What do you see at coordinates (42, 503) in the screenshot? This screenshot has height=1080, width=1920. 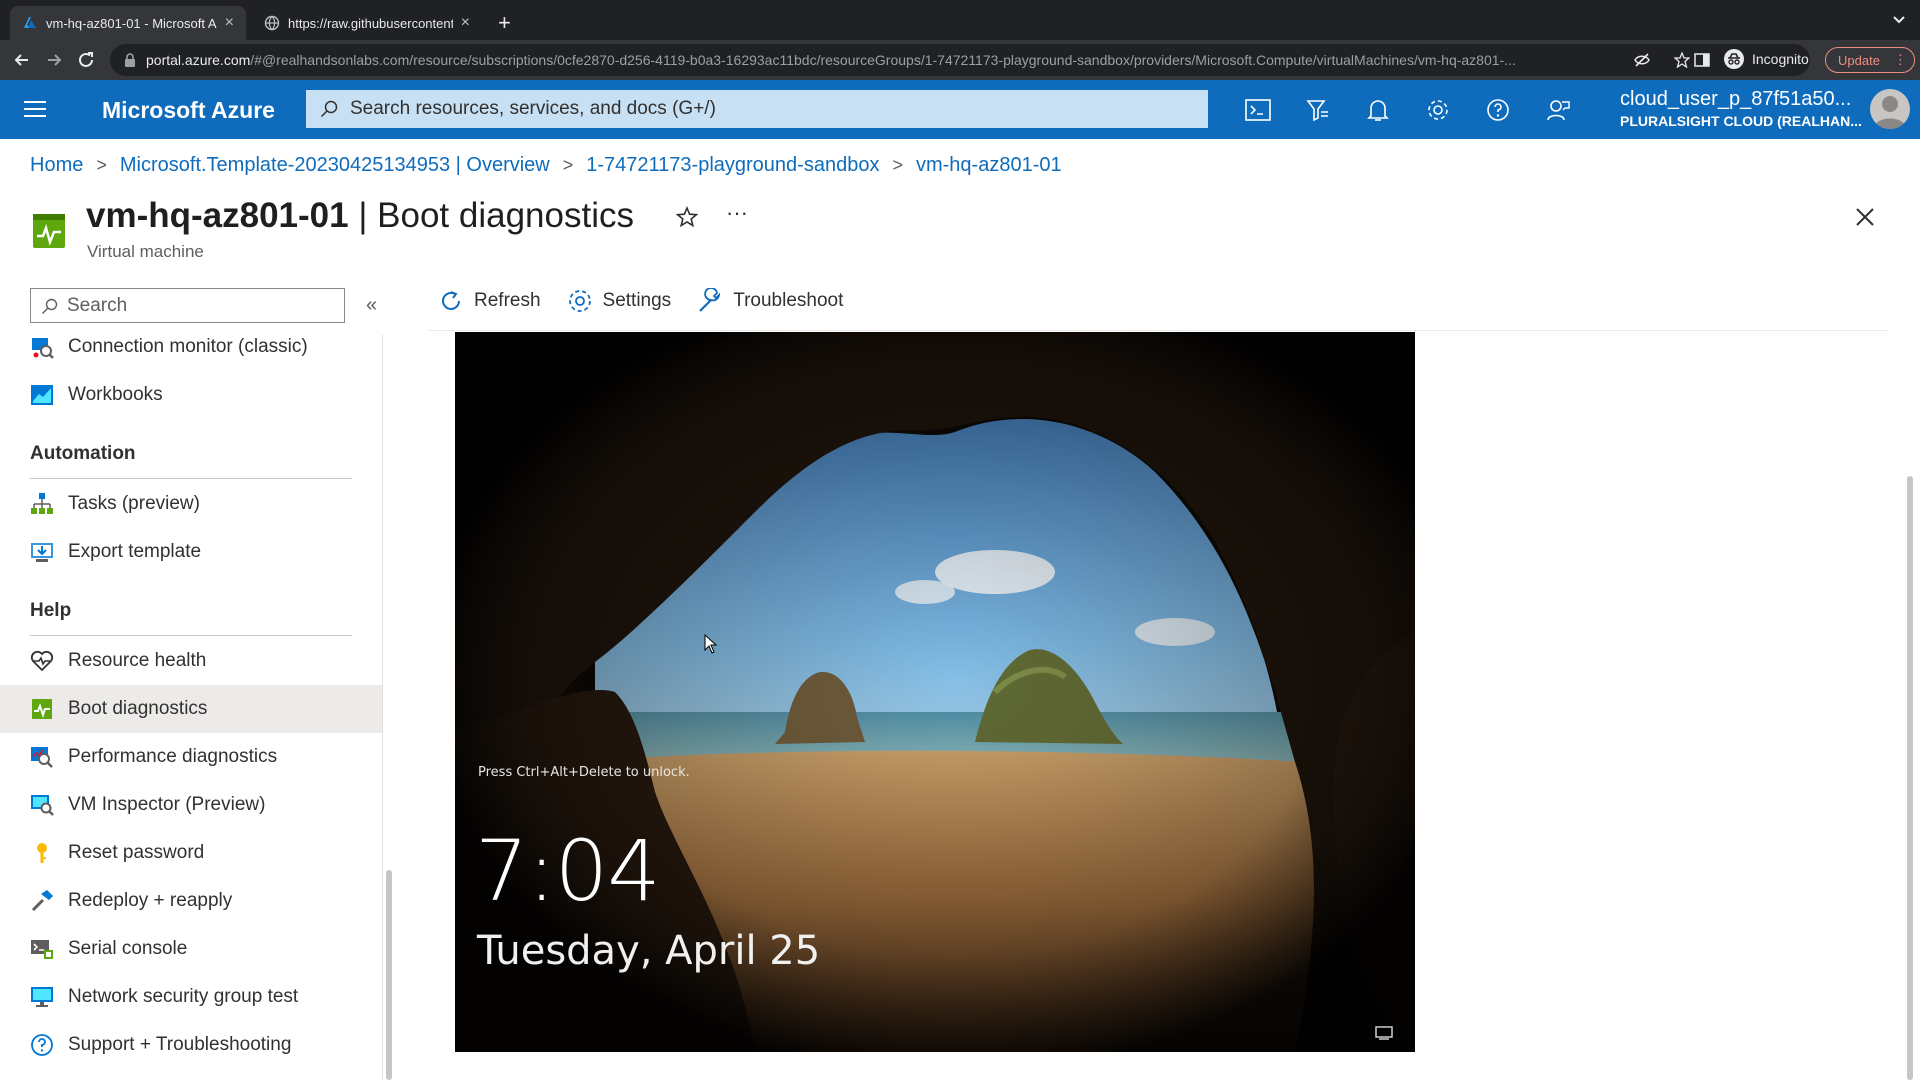 I see `tasks-icon` at bounding box center [42, 503].